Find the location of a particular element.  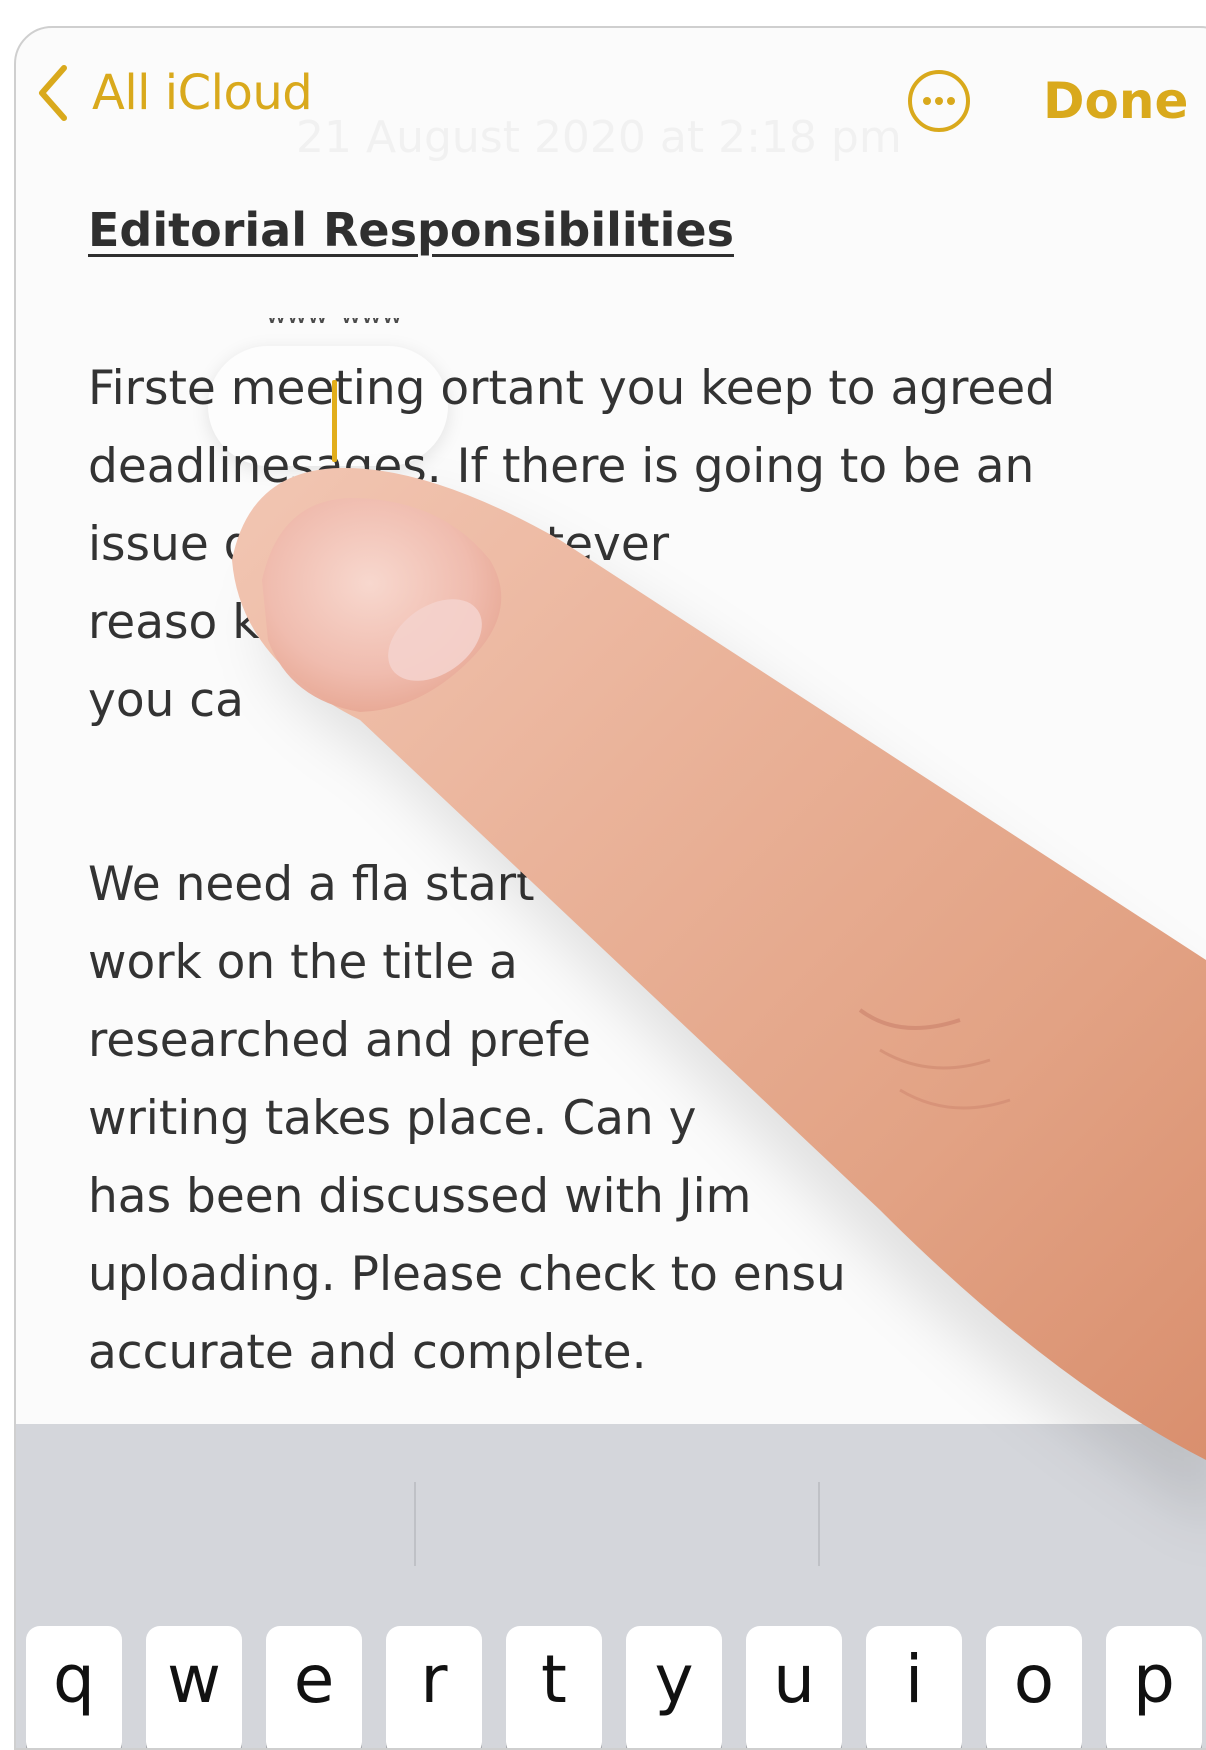

text-line: researched and prefe is located at coordinates (339, 1040).